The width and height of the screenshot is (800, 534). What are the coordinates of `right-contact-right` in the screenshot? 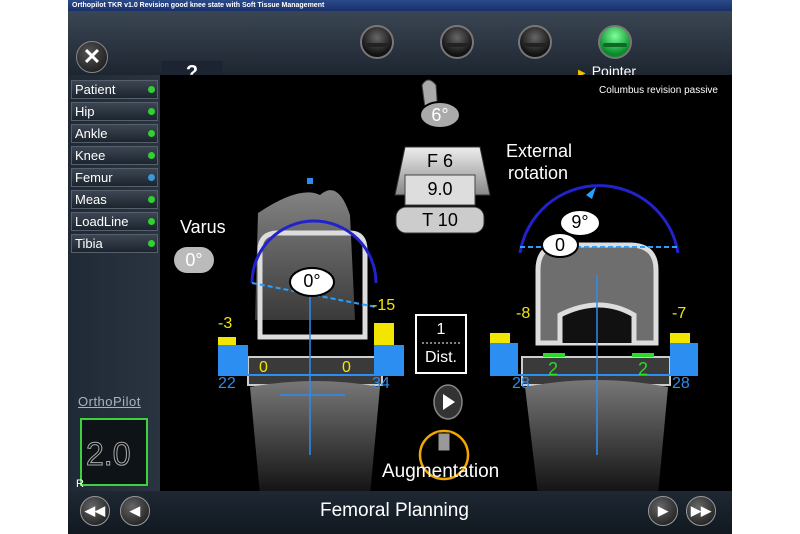 It's located at (643, 355).